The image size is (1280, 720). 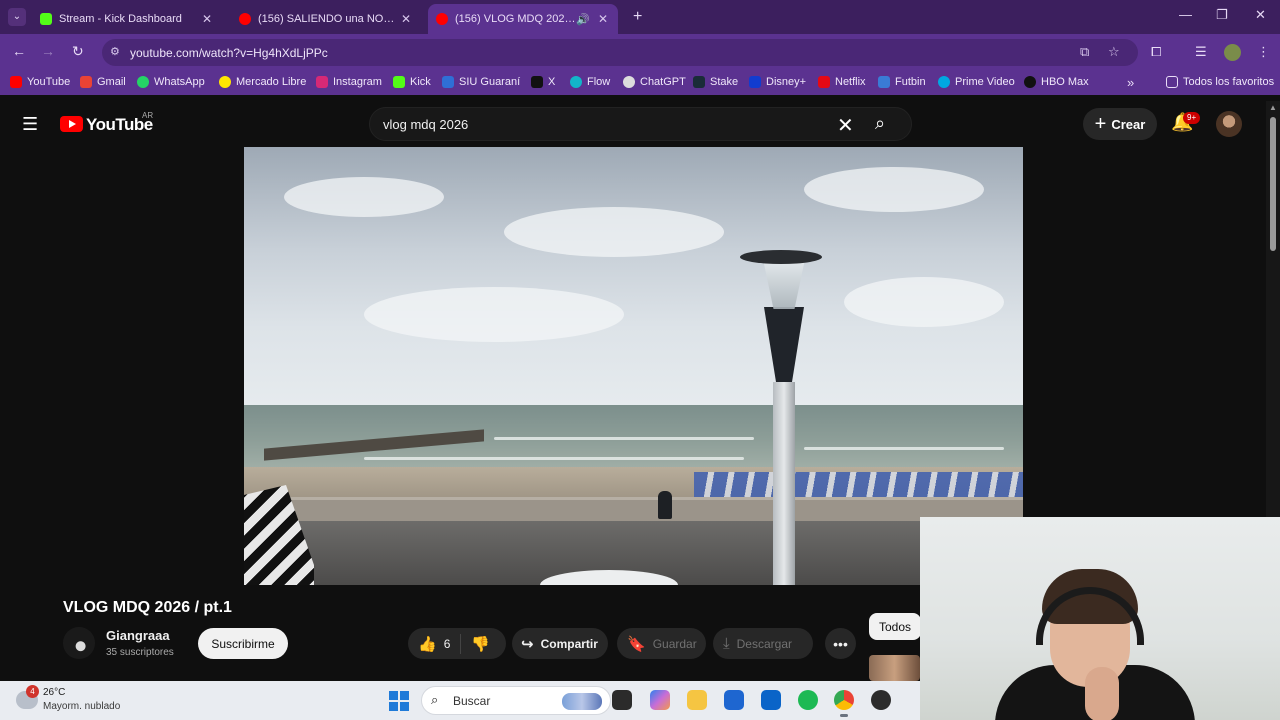 I want to click on browser-tab-kick-dashboard: Stream - Kick Dashboard ✕, so click(x=127, y=19).